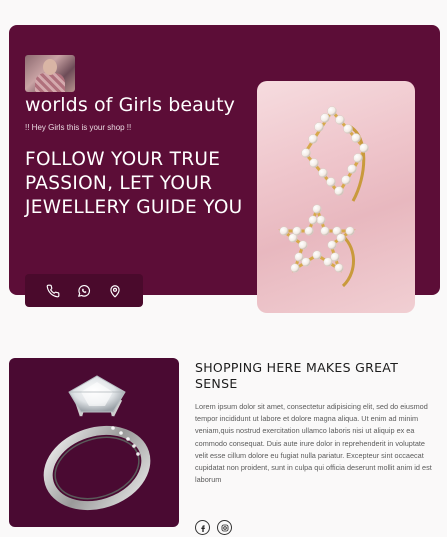 The width and height of the screenshot is (447, 537). Describe the element at coordinates (130, 105) in the screenshot. I see `brand-name: worlds of Girls beauty` at that location.